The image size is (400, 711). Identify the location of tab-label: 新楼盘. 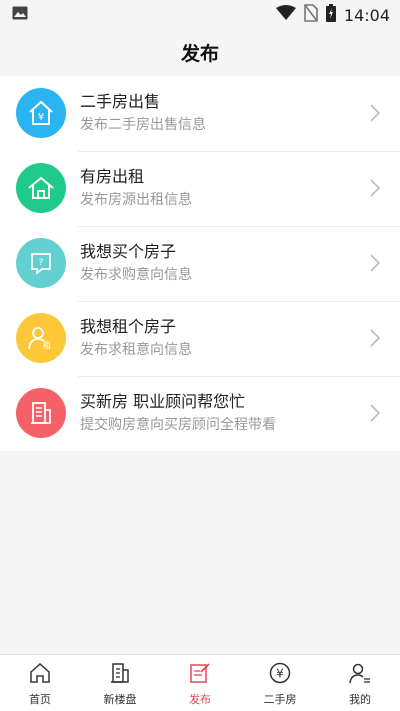
(120, 699).